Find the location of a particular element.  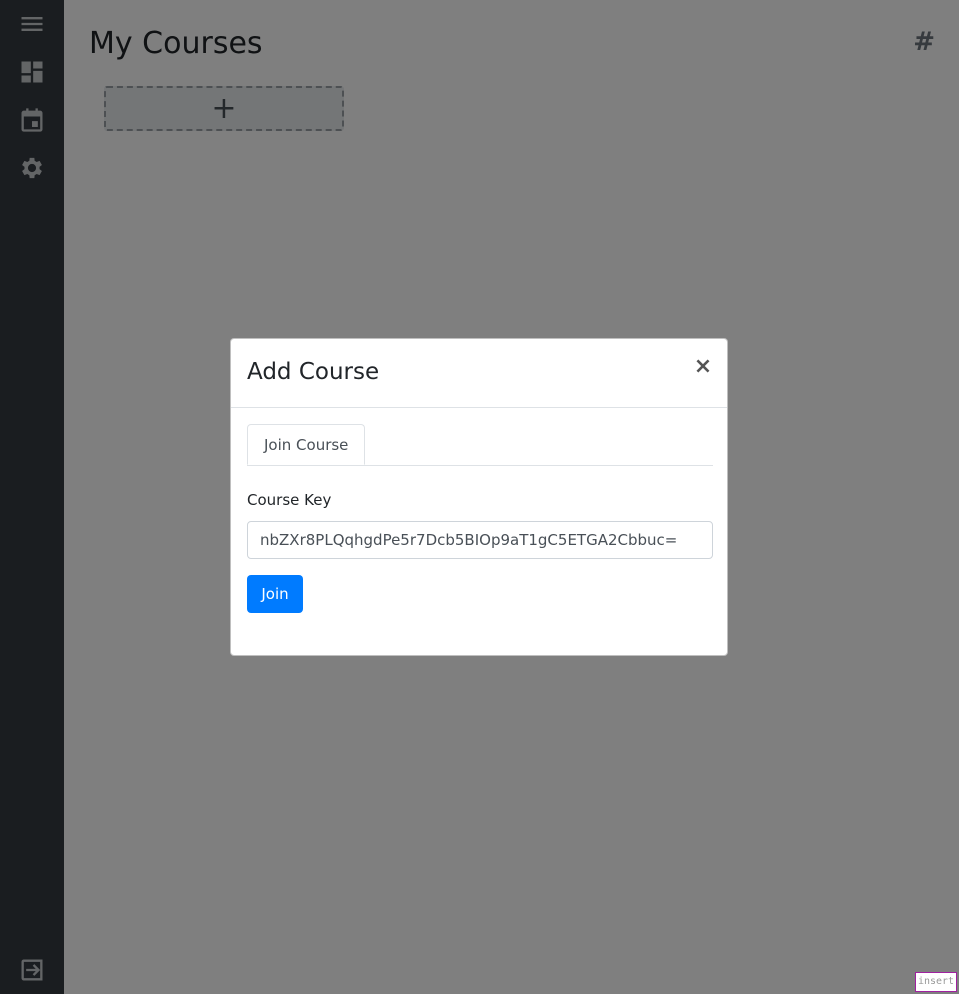

course-key-label: Course Key is located at coordinates (289, 500).